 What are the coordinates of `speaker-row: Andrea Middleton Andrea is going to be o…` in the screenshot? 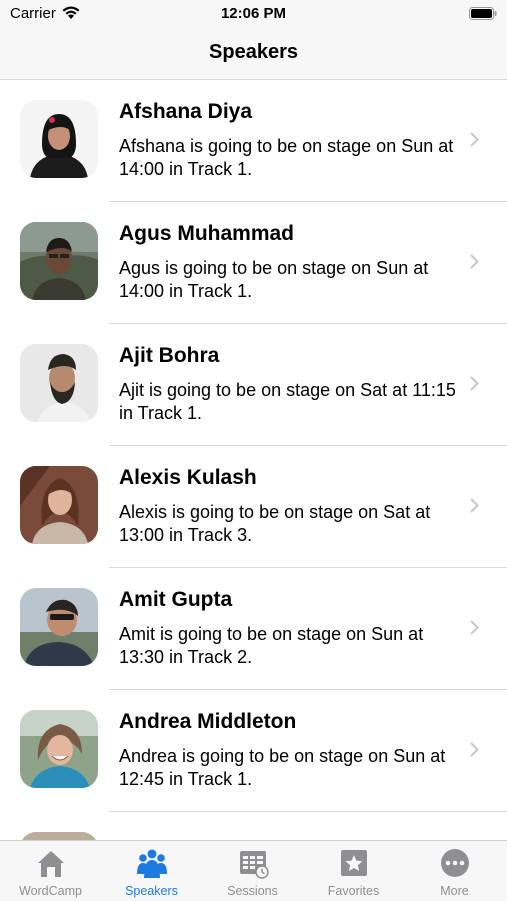 It's located at (253, 751).